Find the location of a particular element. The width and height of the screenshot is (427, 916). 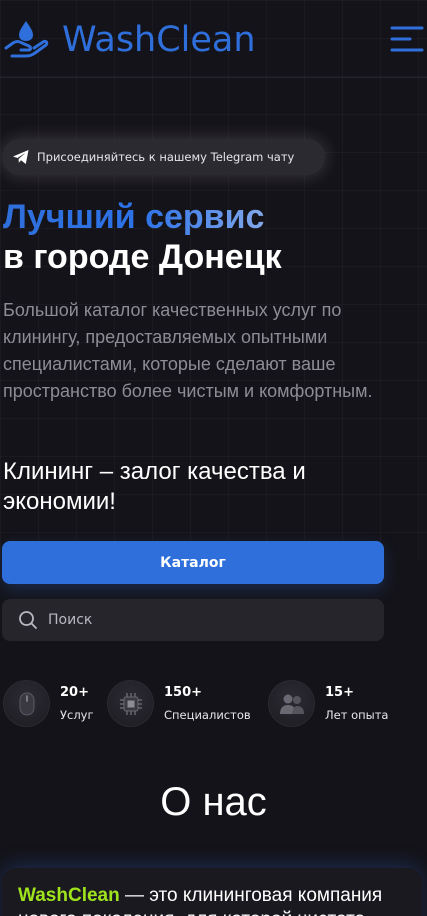

stat-services: 20+ Услуг is located at coordinates (48, 703).